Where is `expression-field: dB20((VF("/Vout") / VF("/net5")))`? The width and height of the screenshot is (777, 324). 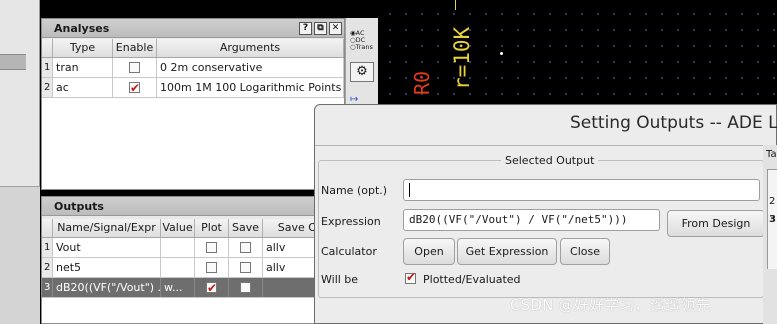 expression-field: dB20((VF("/Vout") / VF("/net5"))) is located at coordinates (531, 220).